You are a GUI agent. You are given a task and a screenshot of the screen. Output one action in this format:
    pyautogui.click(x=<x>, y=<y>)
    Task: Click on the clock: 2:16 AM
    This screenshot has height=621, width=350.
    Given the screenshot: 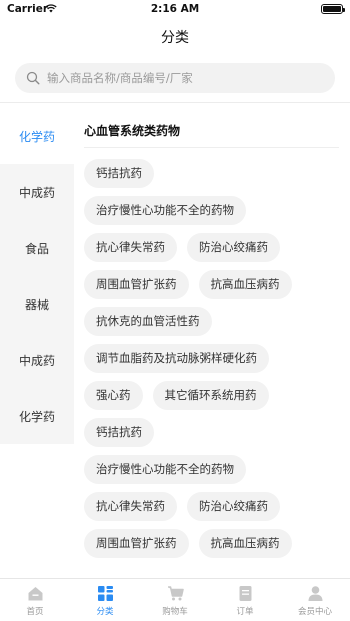 What is the action you would take?
    pyautogui.click(x=175, y=9)
    